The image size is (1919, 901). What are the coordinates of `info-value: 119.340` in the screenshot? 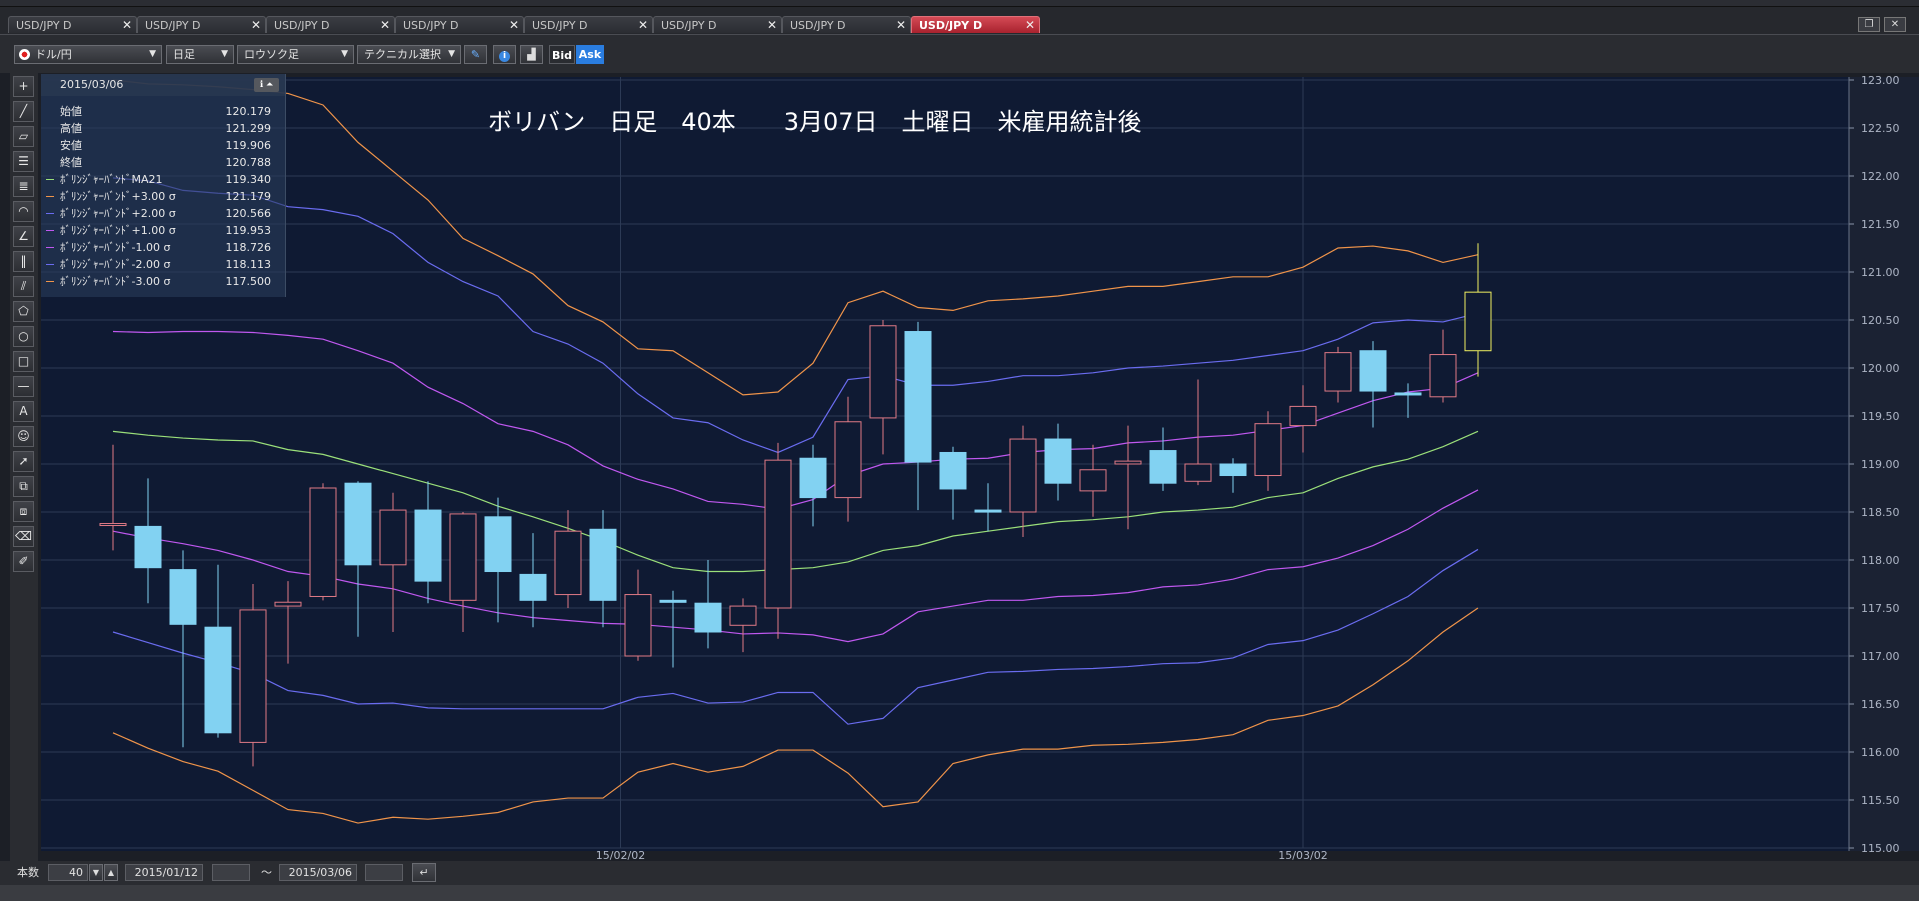 It's located at (248, 179).